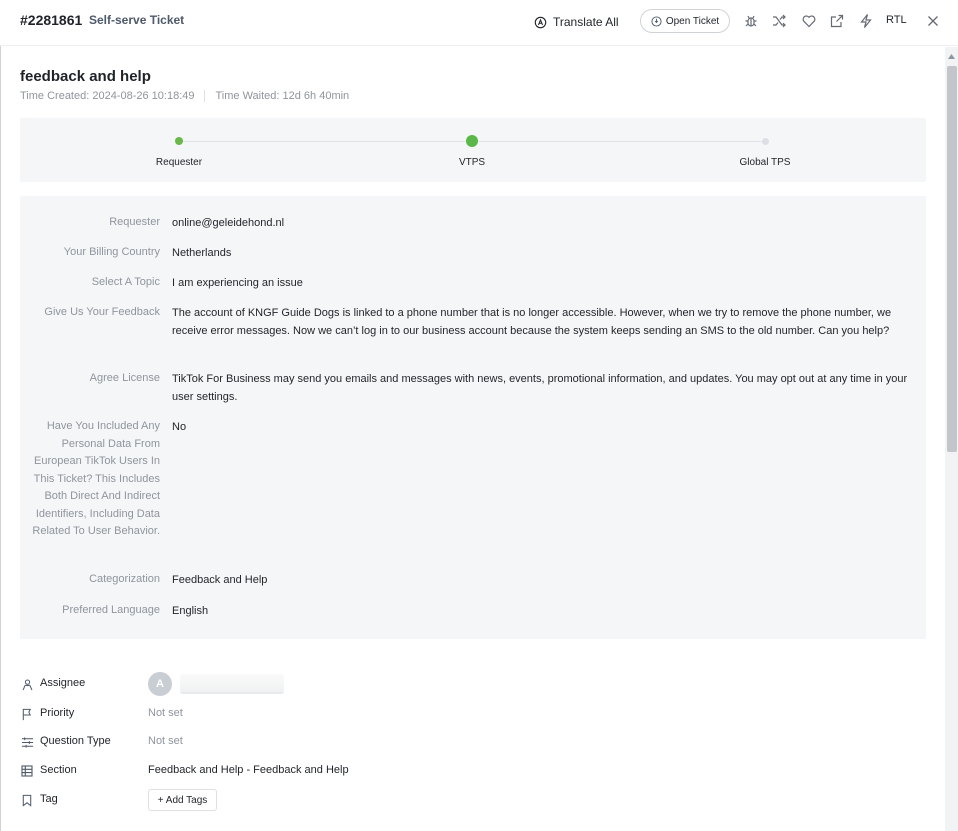  Describe the element at coordinates (282, 96) in the screenshot. I see `time-waited: Time Waited: 12d 6h 40min` at that location.